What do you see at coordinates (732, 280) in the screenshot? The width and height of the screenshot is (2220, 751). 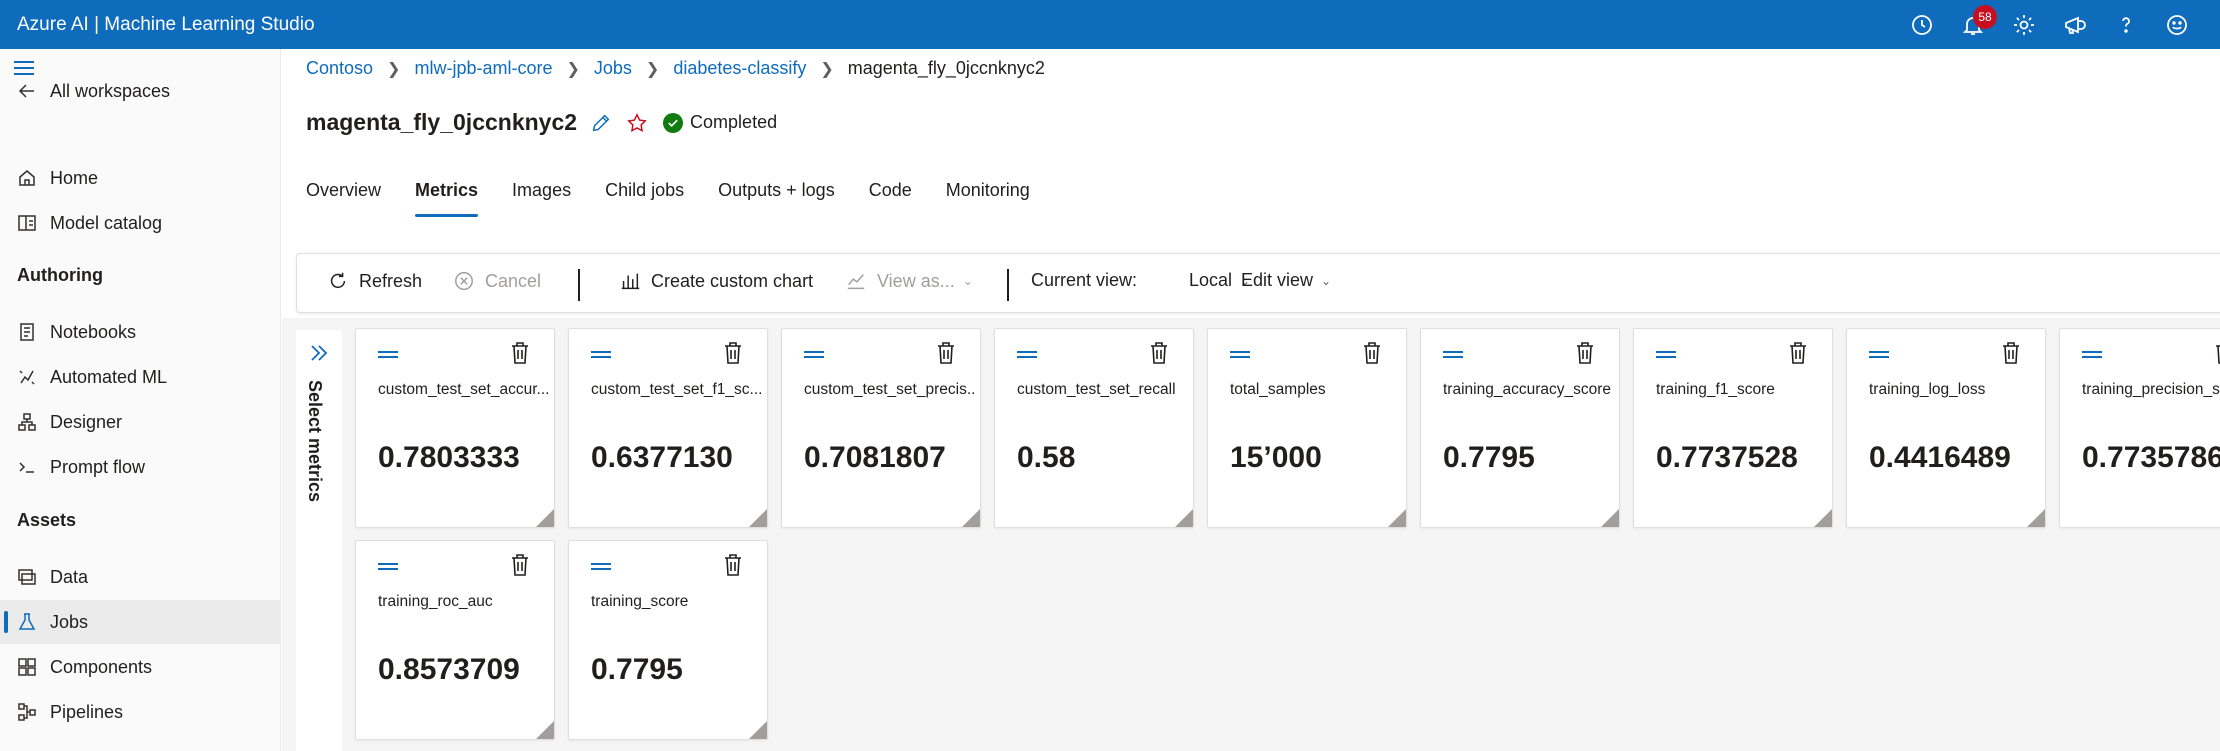 I see `create-custom-chart-label: Create custom chart` at bounding box center [732, 280].